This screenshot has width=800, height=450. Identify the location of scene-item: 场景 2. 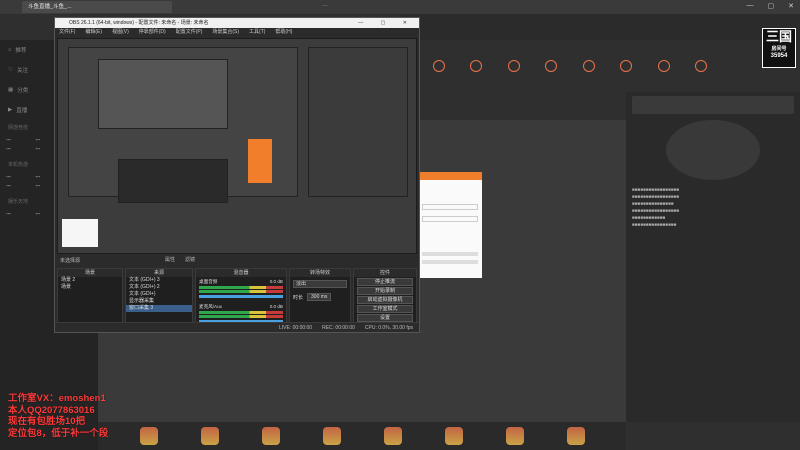
(90, 280).